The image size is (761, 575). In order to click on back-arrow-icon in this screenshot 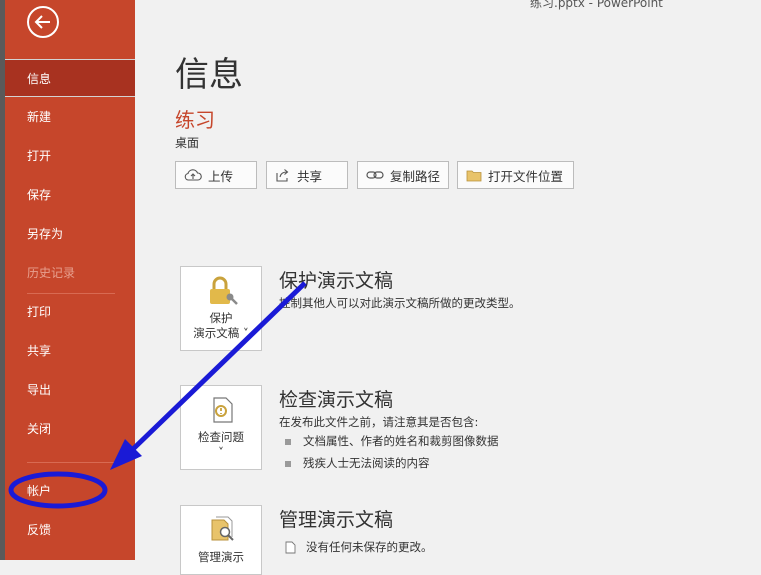, I will do `click(42, 22)`.